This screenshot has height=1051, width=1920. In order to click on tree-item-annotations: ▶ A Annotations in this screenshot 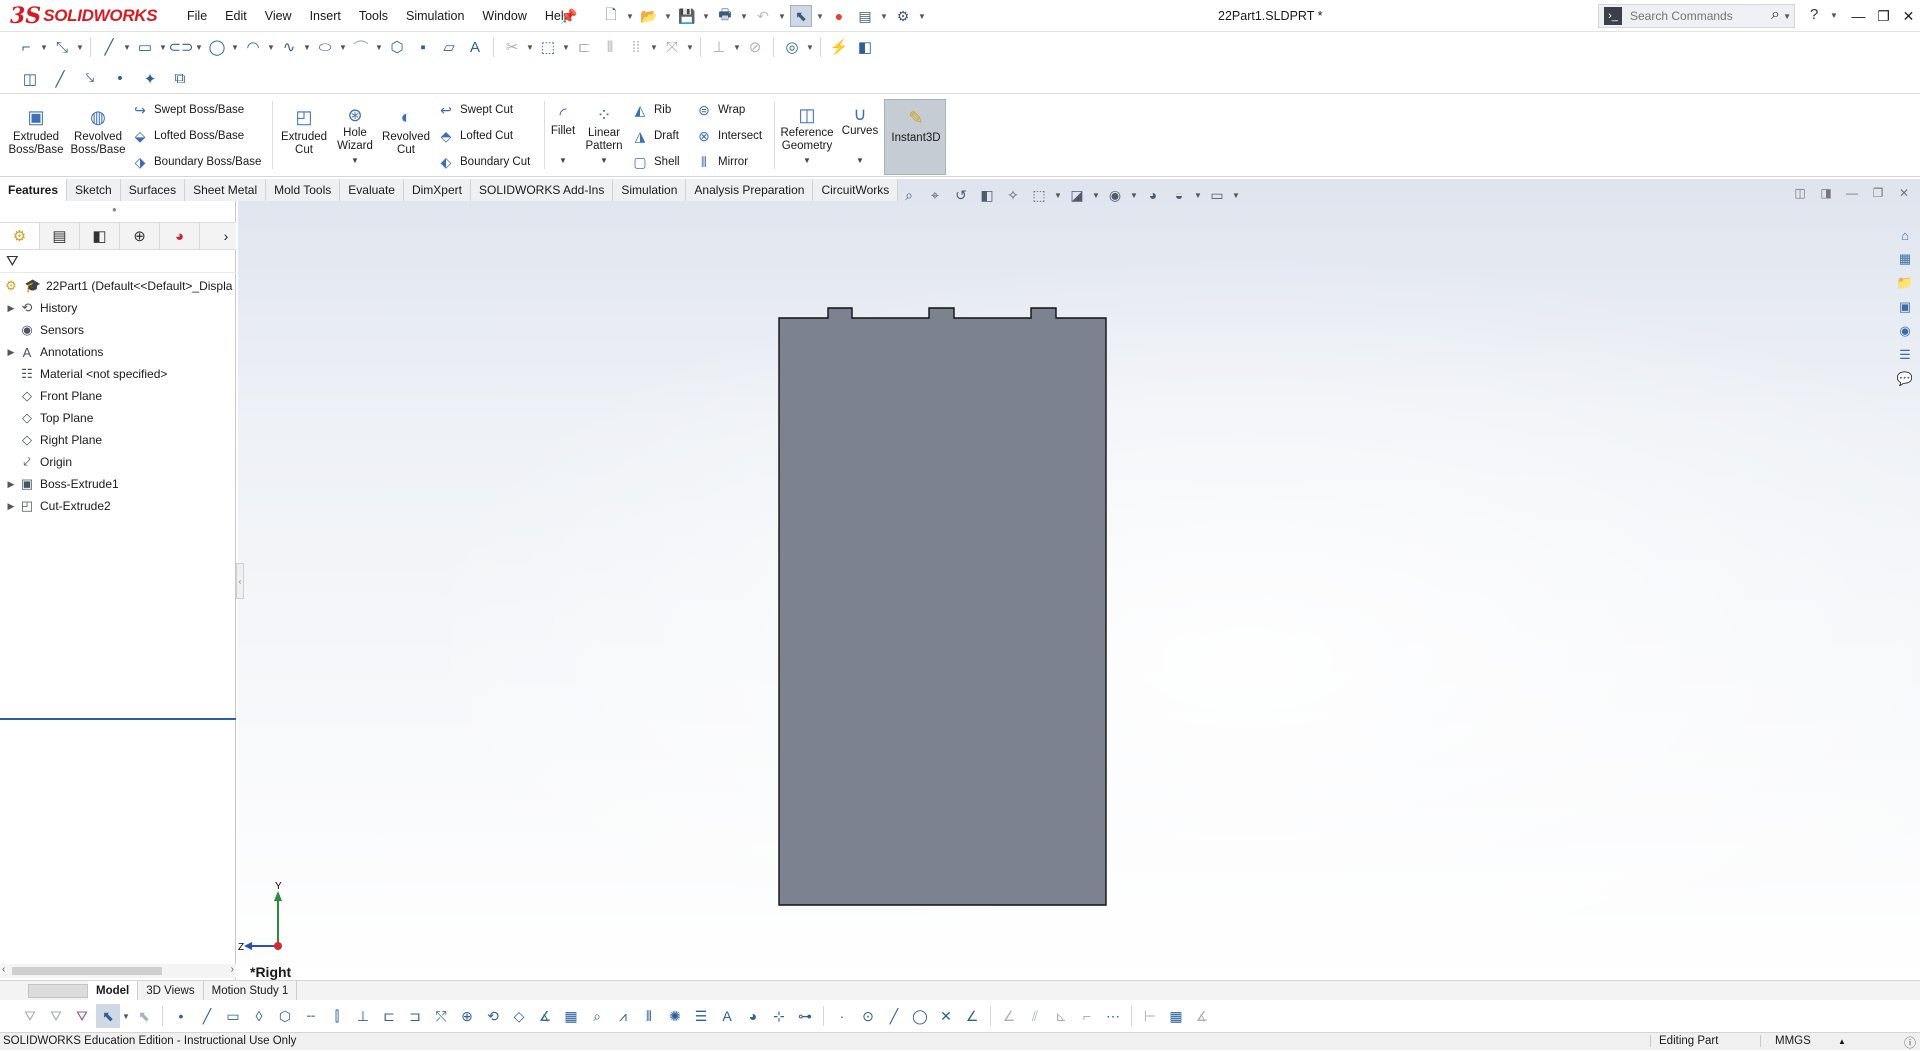, I will do `click(118, 352)`.